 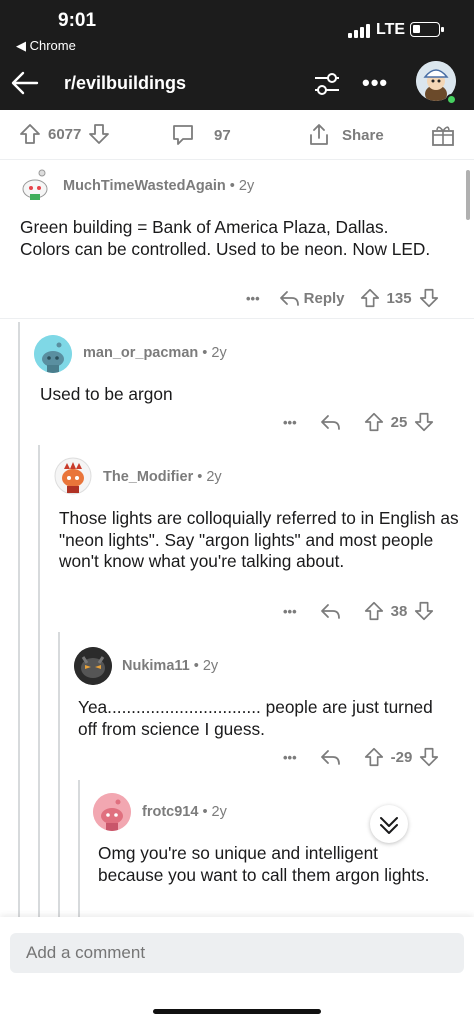 I want to click on share-button: Share, so click(x=345, y=135).